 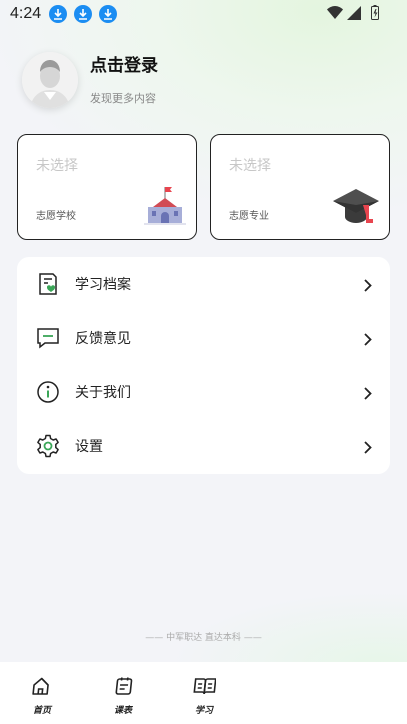 What do you see at coordinates (375, 14) in the screenshot?
I see `battery-icon` at bounding box center [375, 14].